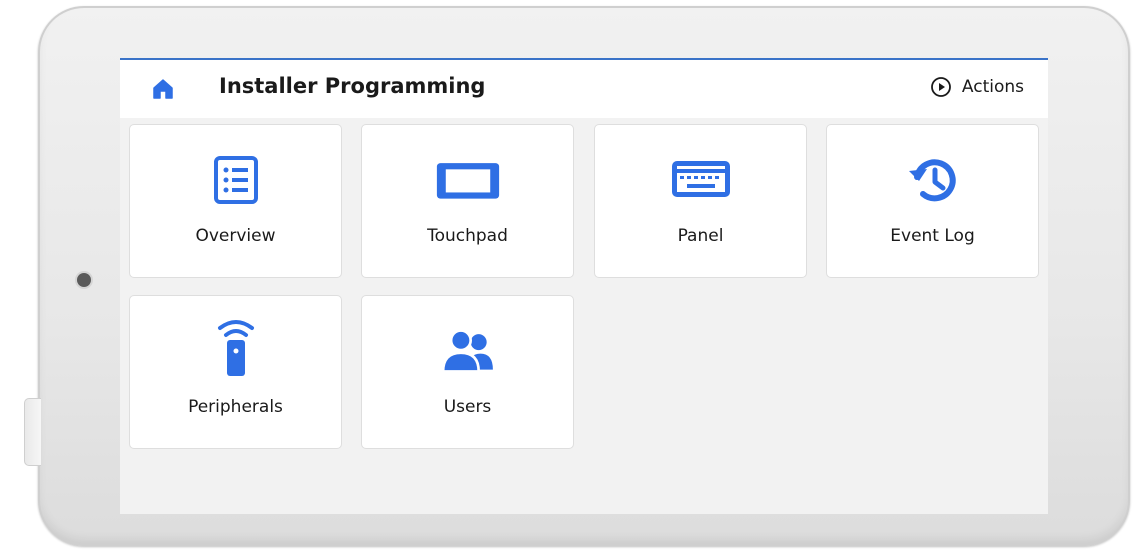 Image resolution: width=1141 pixels, height=553 pixels. I want to click on tile-overview: Overview, so click(235, 201).